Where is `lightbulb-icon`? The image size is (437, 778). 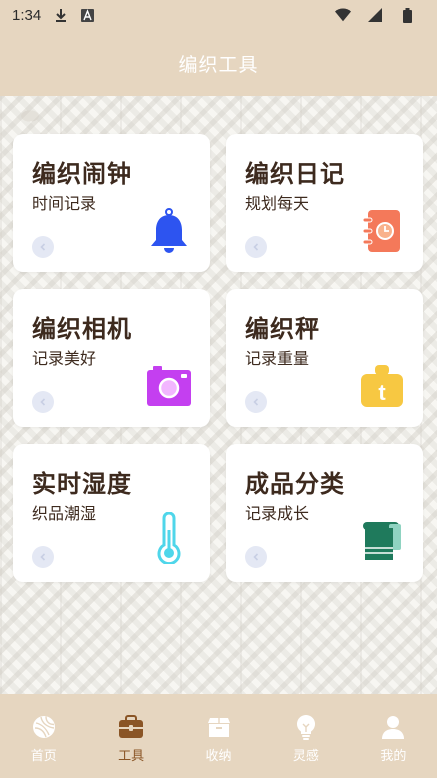
lightbulb-icon is located at coordinates (306, 727).